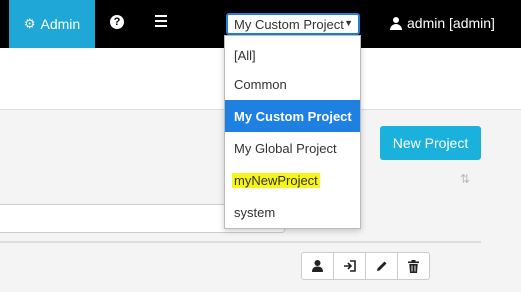 The width and height of the screenshot is (521, 292). What do you see at coordinates (292, 55) in the screenshot?
I see `dropdown-option-all: [All]` at bounding box center [292, 55].